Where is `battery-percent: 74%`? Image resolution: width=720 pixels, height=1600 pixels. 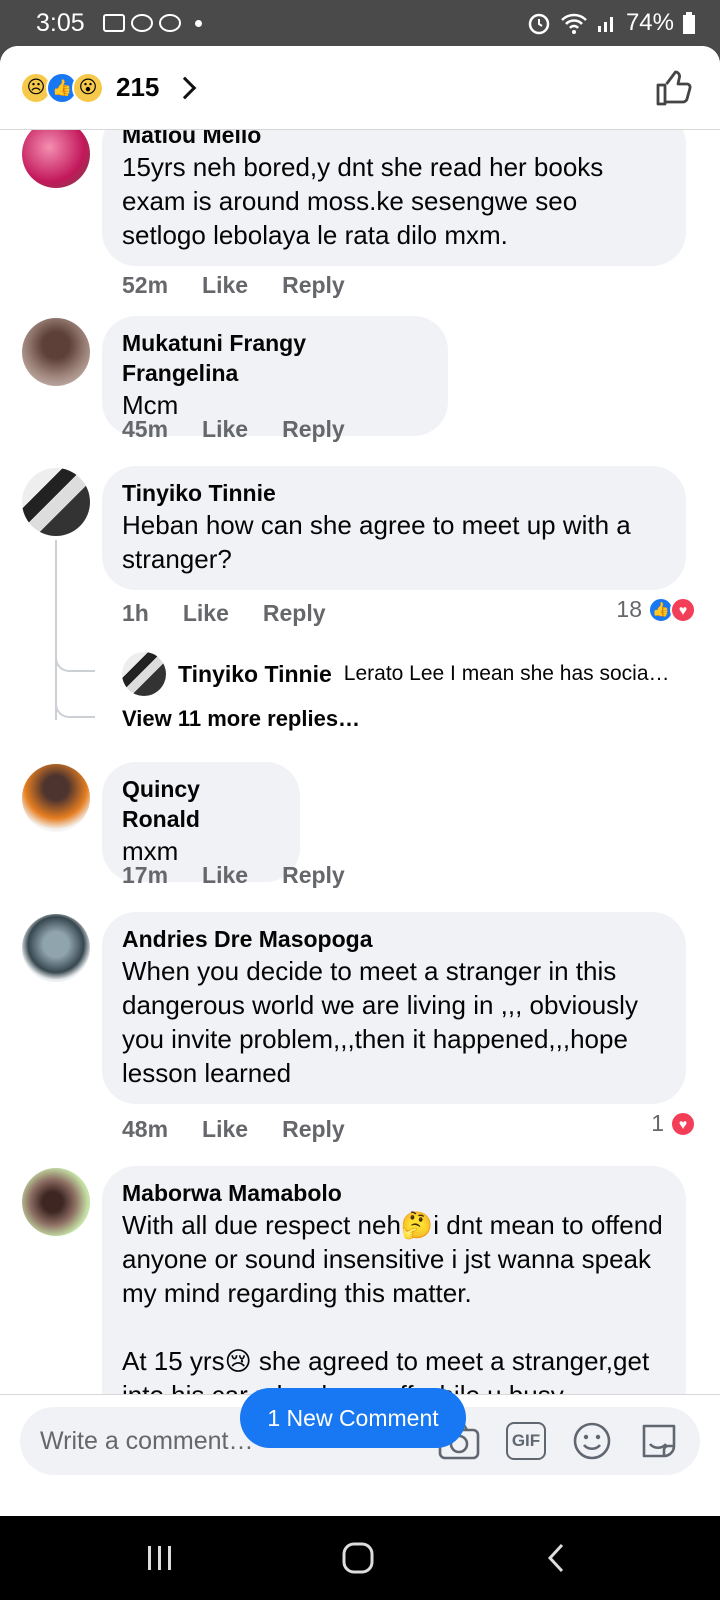 battery-percent: 74% is located at coordinates (649, 22).